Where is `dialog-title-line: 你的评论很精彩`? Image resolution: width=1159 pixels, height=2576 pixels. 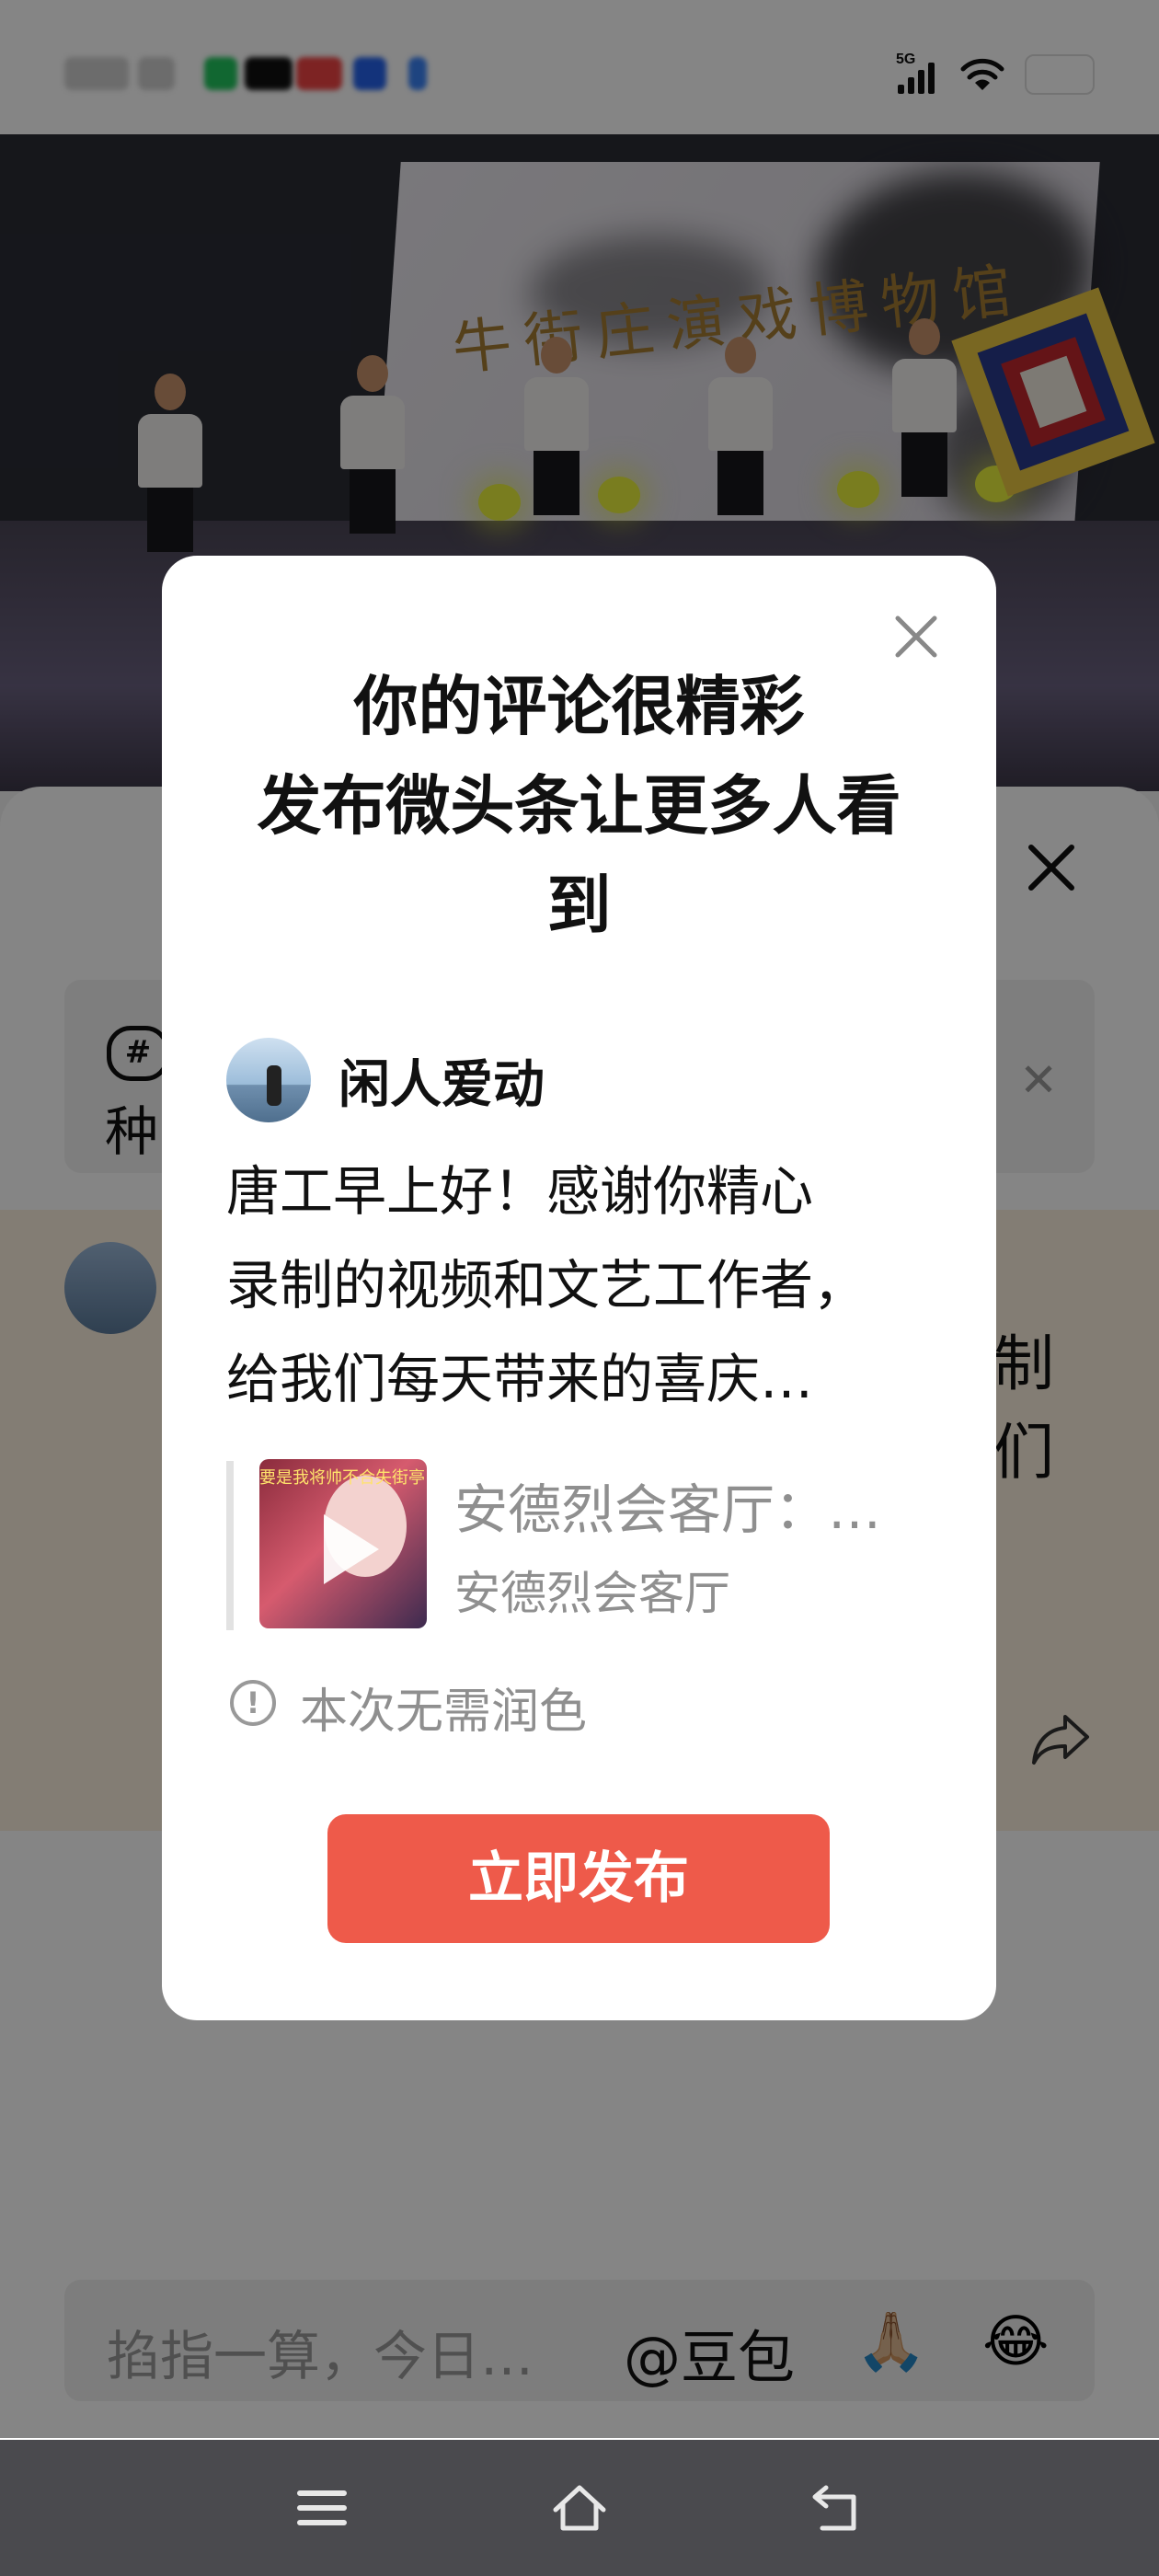 dialog-title-line: 你的评论很精彩 is located at coordinates (579, 706).